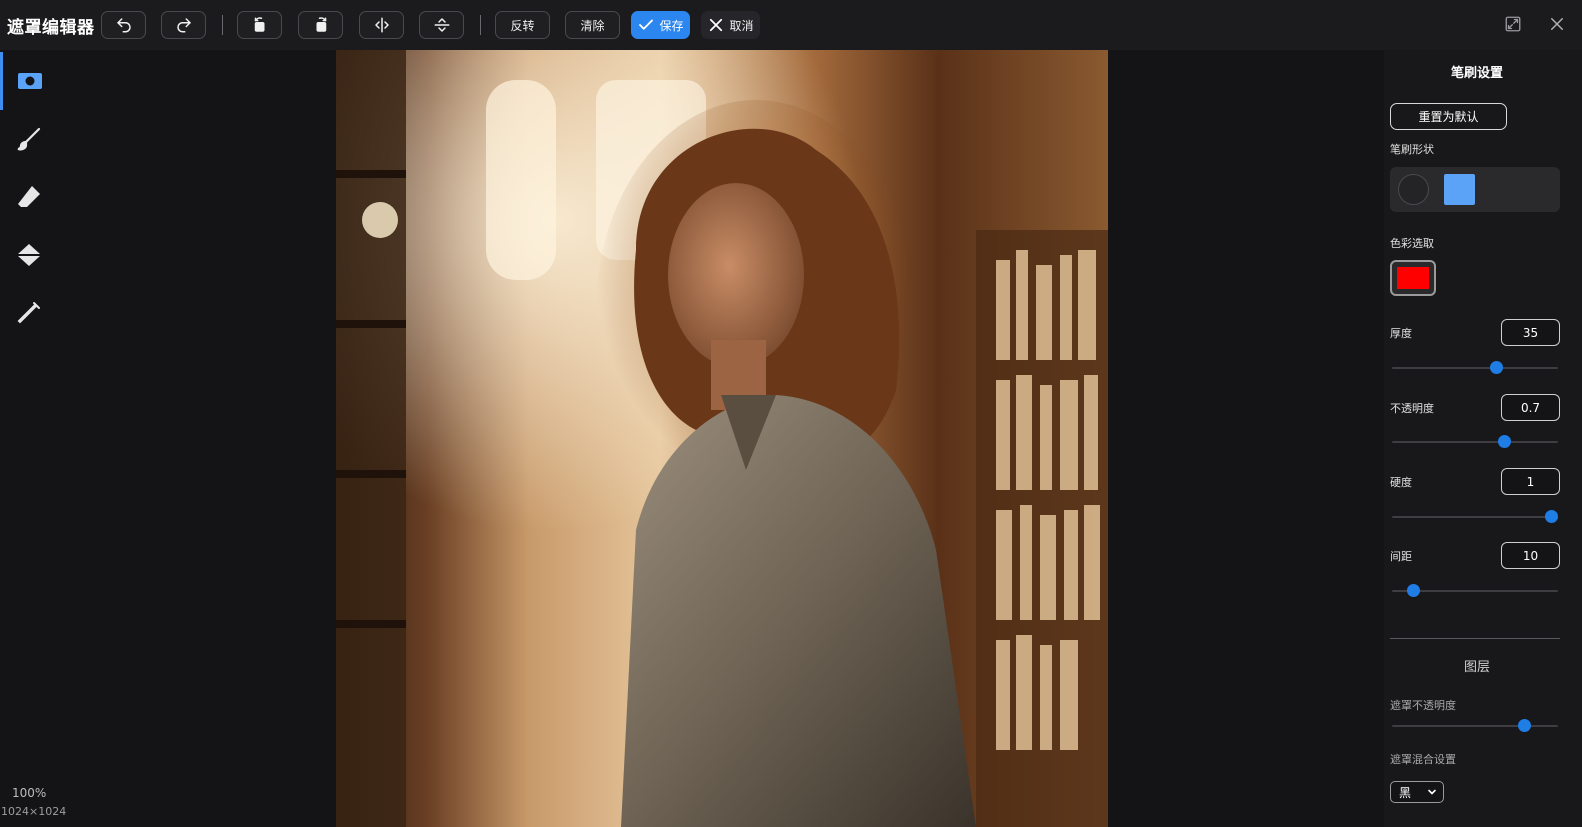 The image size is (1582, 827). I want to click on close-window-icon, so click(1557, 24).